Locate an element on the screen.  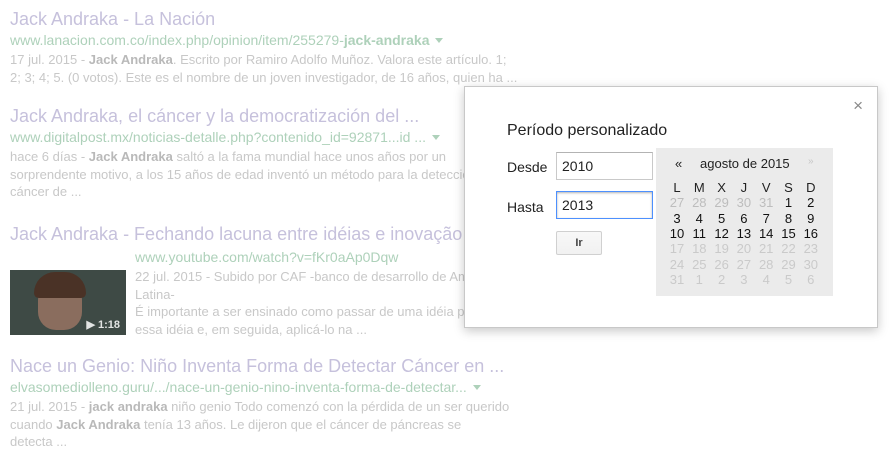
to-date-input: 2013 is located at coordinates (604, 205).